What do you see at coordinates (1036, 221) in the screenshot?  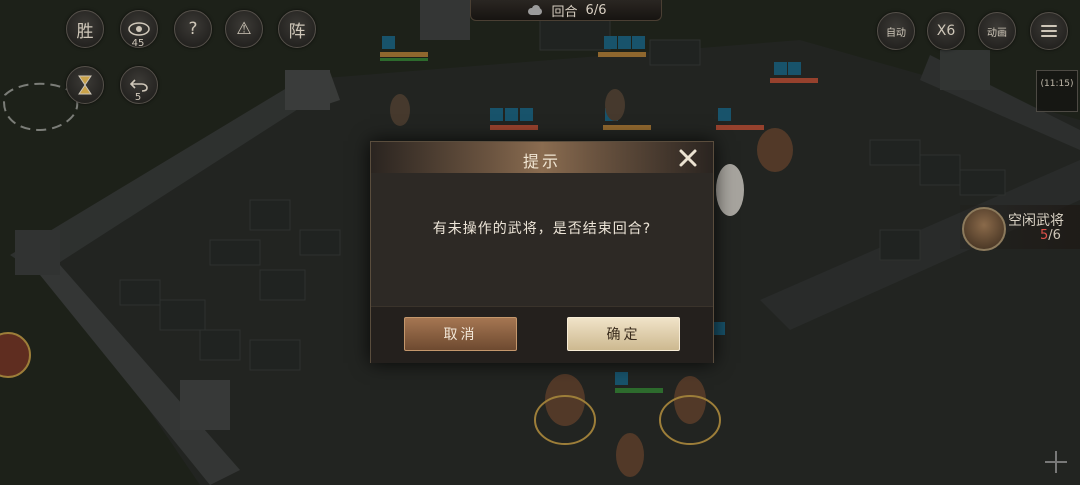 I see `idle-generals-label: 空闲武将` at bounding box center [1036, 221].